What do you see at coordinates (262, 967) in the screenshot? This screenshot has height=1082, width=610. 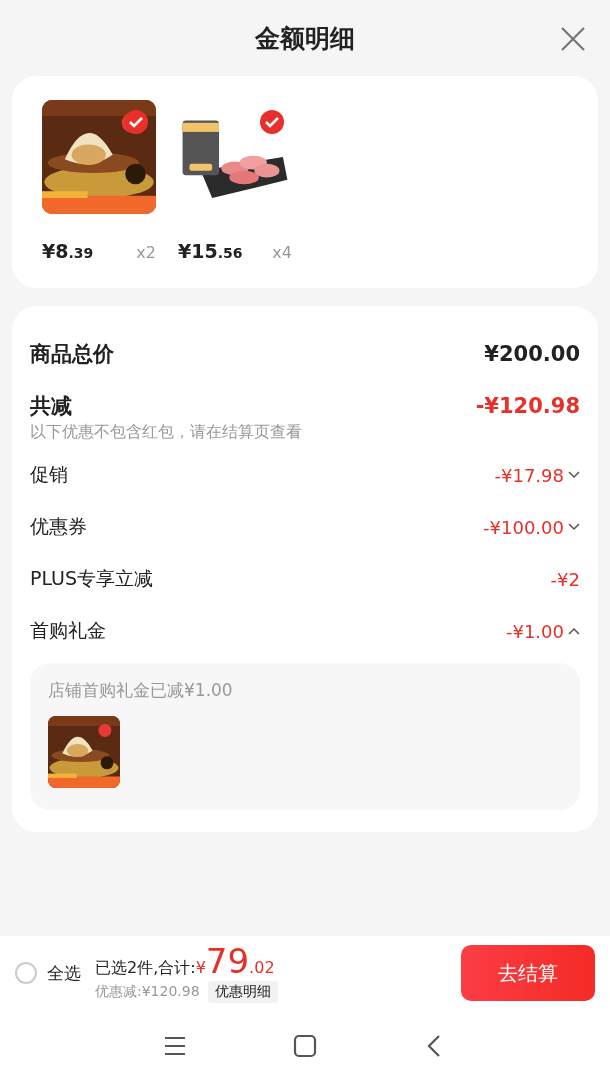 I see `total-decimal: .02` at bounding box center [262, 967].